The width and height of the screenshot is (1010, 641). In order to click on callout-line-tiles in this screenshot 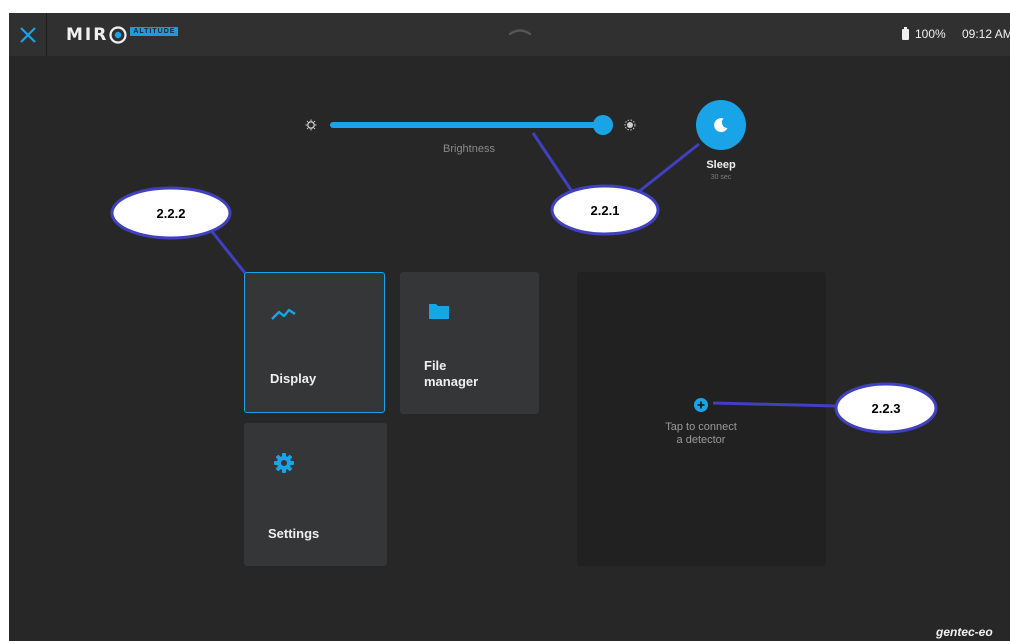, I will do `click(227, 251)`.